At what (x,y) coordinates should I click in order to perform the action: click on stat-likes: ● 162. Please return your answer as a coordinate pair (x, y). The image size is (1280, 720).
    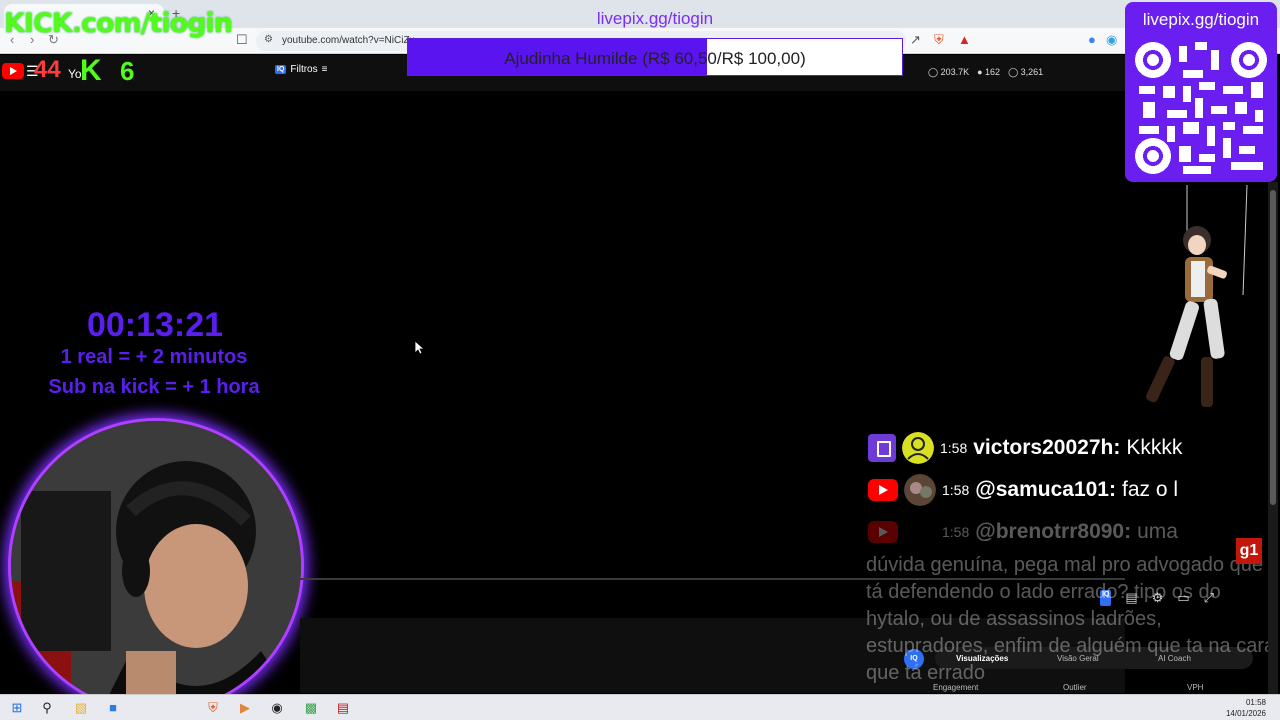
    Looking at the image, I should click on (989, 72).